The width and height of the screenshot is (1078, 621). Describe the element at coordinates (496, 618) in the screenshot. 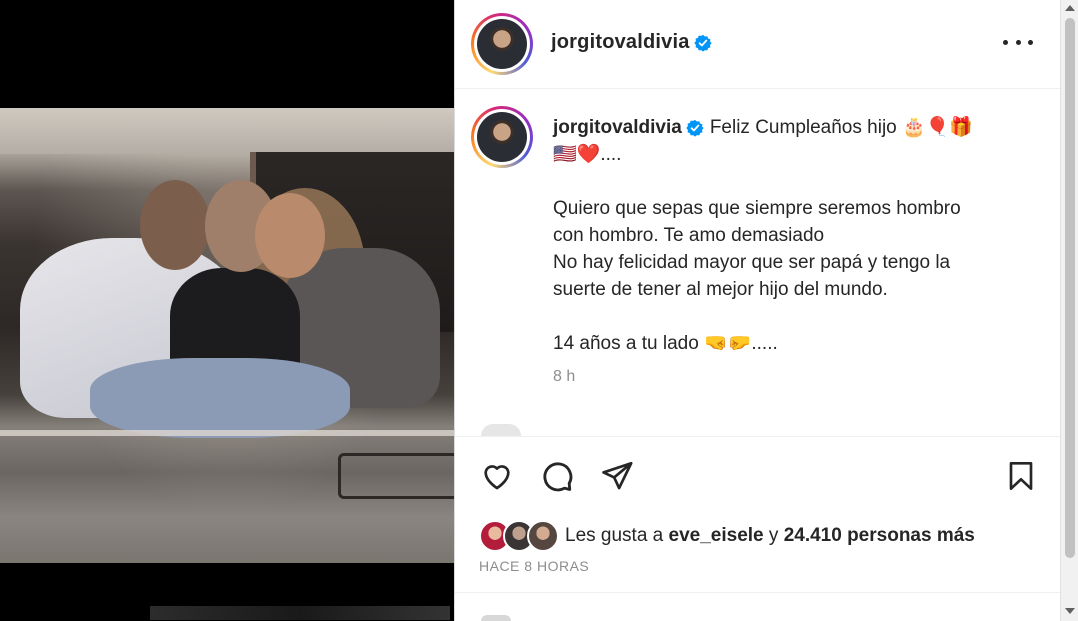

I see `comment-box-avatar-partial` at that location.